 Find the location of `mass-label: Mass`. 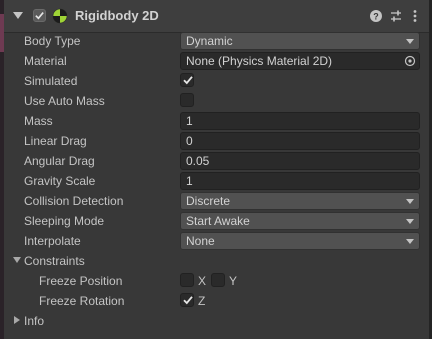

mass-label: Mass is located at coordinates (38, 121).